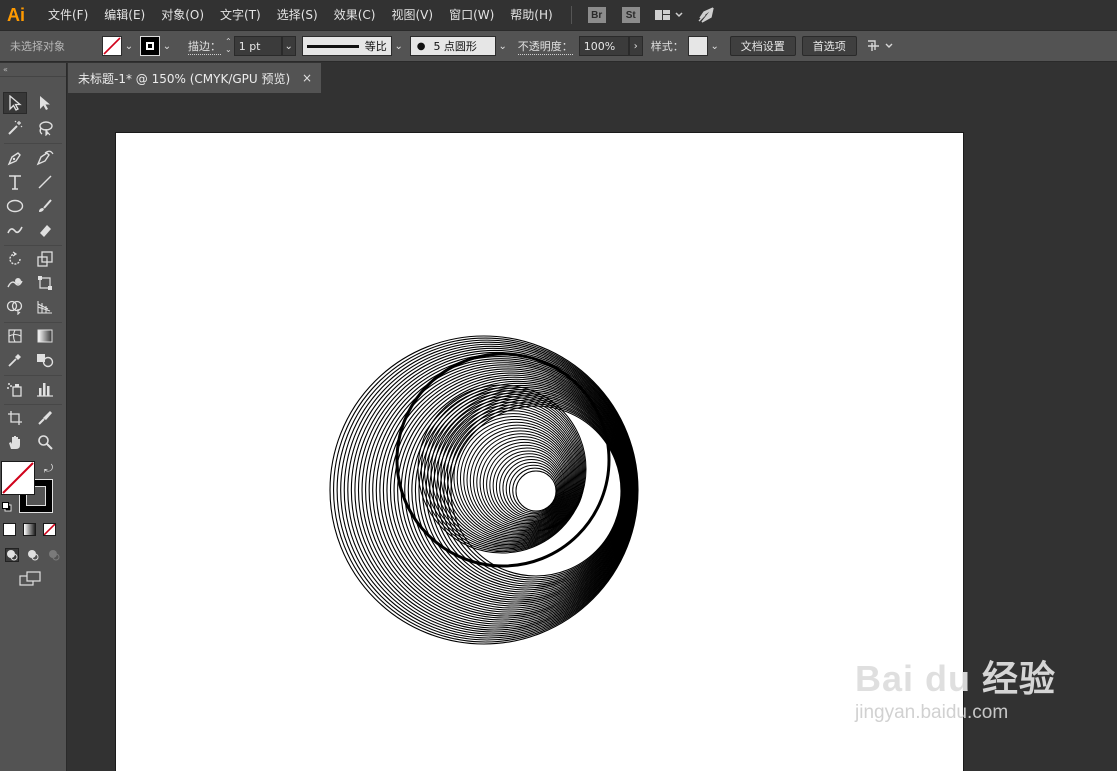 This screenshot has width=1117, height=771. What do you see at coordinates (375, 46) in the screenshot?
I see `profile-label: 等比` at bounding box center [375, 46].